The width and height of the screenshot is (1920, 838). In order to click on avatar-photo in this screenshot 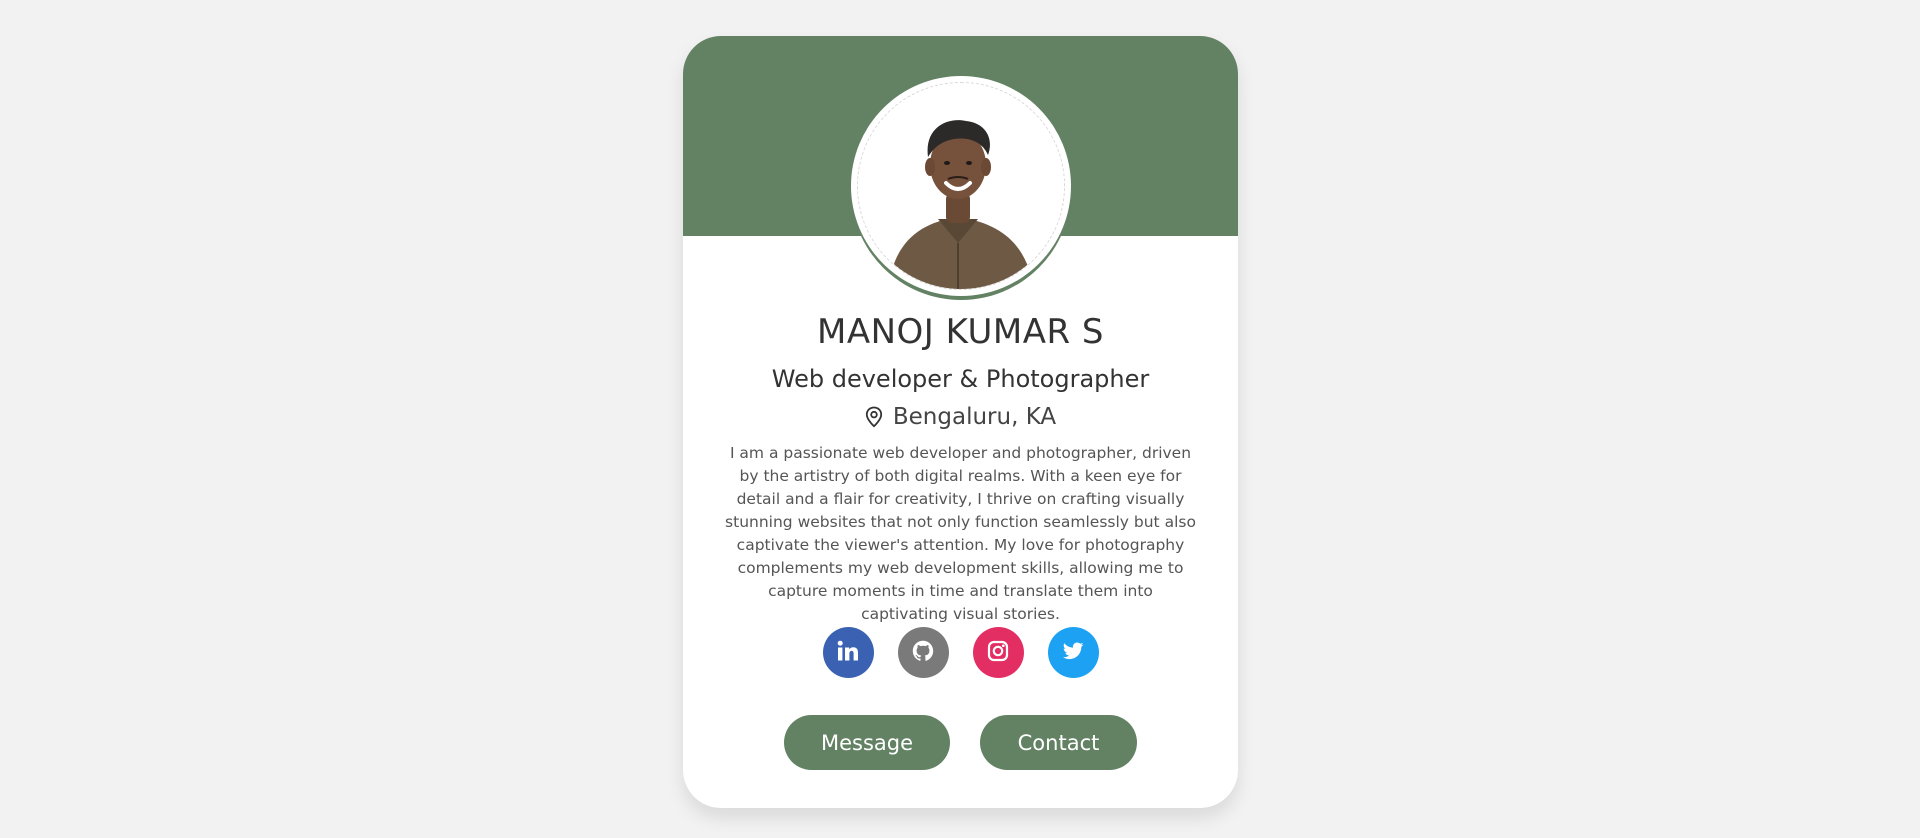, I will do `click(961, 186)`.